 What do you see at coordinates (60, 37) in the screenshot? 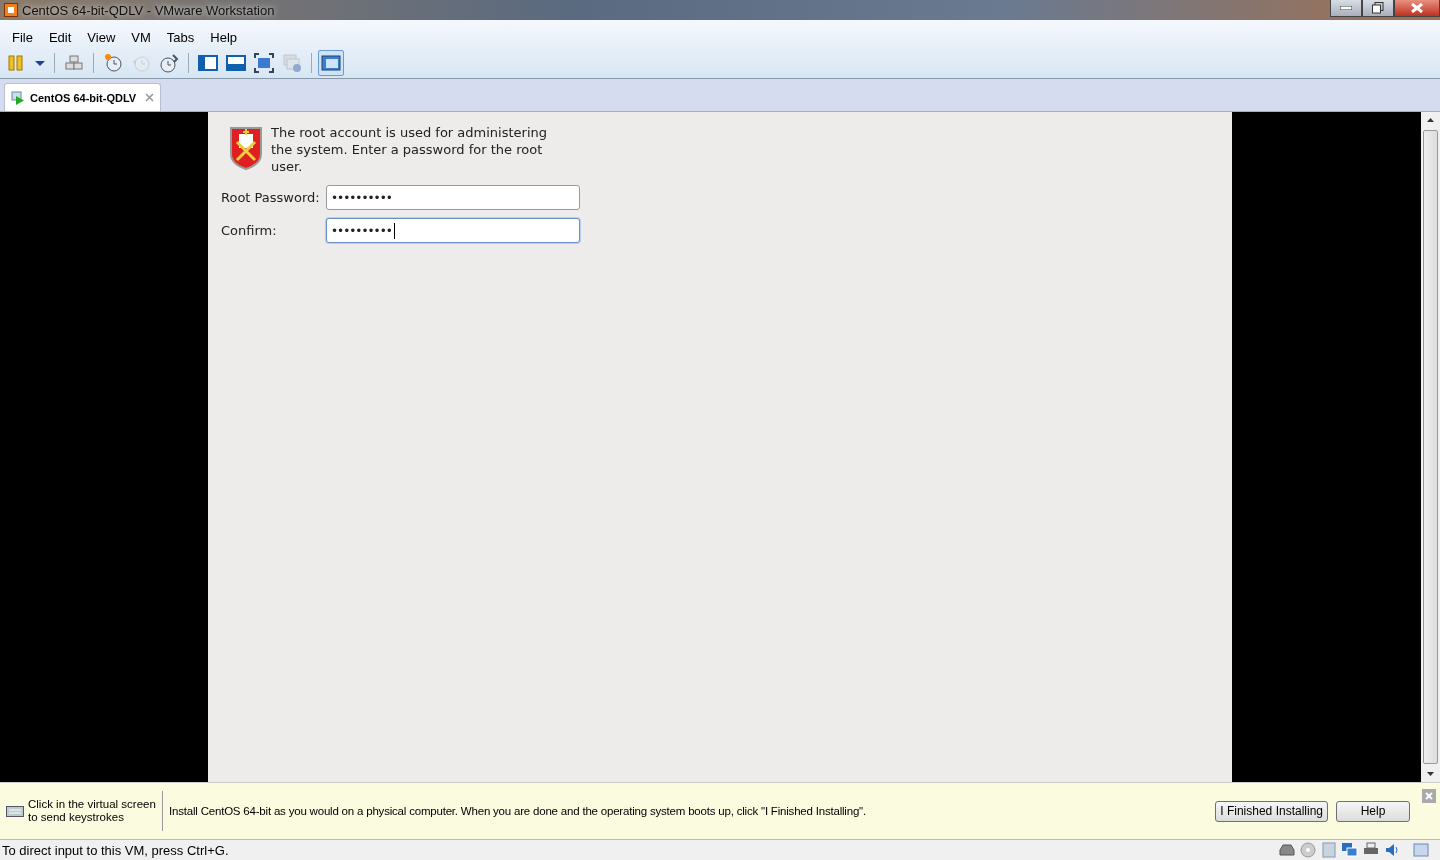
I see `menu-item: Edit` at bounding box center [60, 37].